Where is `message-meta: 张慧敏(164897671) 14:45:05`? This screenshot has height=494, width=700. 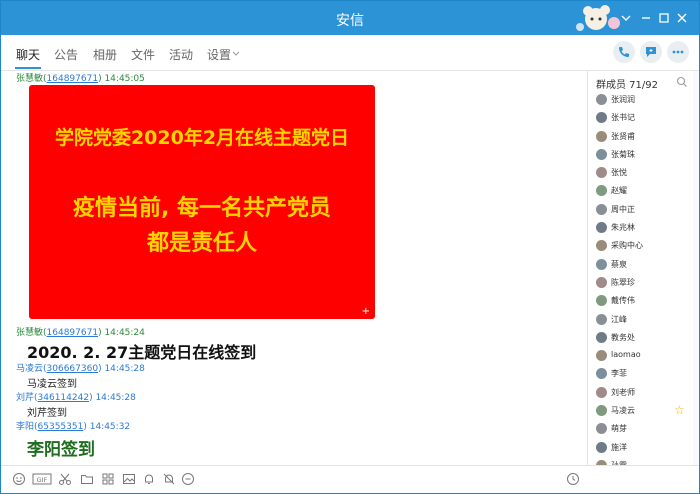 message-meta: 张慧敏(164897671) 14:45:05 is located at coordinates (80, 79).